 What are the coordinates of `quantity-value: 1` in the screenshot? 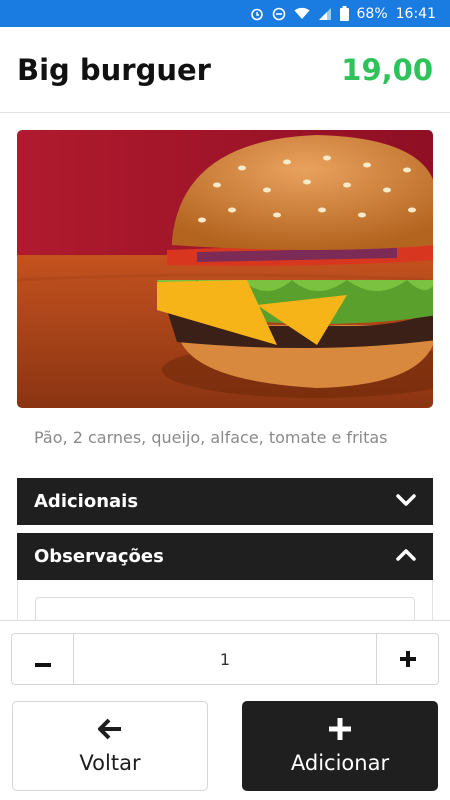 It's located at (225, 659).